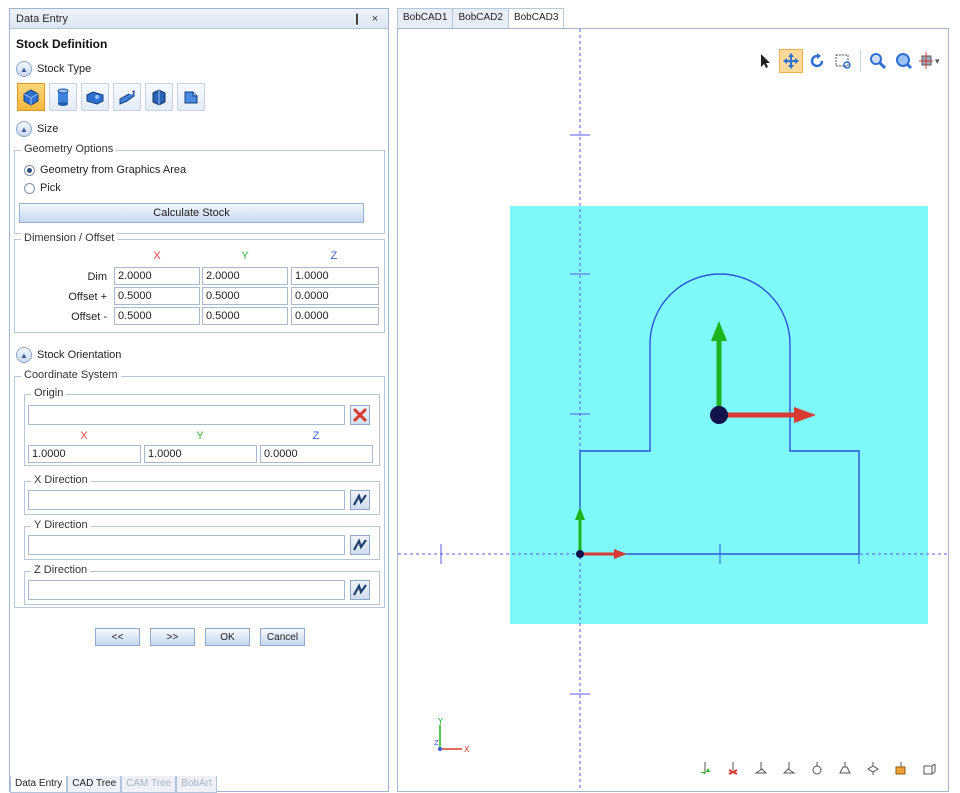 The width and height of the screenshot is (960, 793). I want to click on origin-y-field: 1.0000, so click(200, 454).